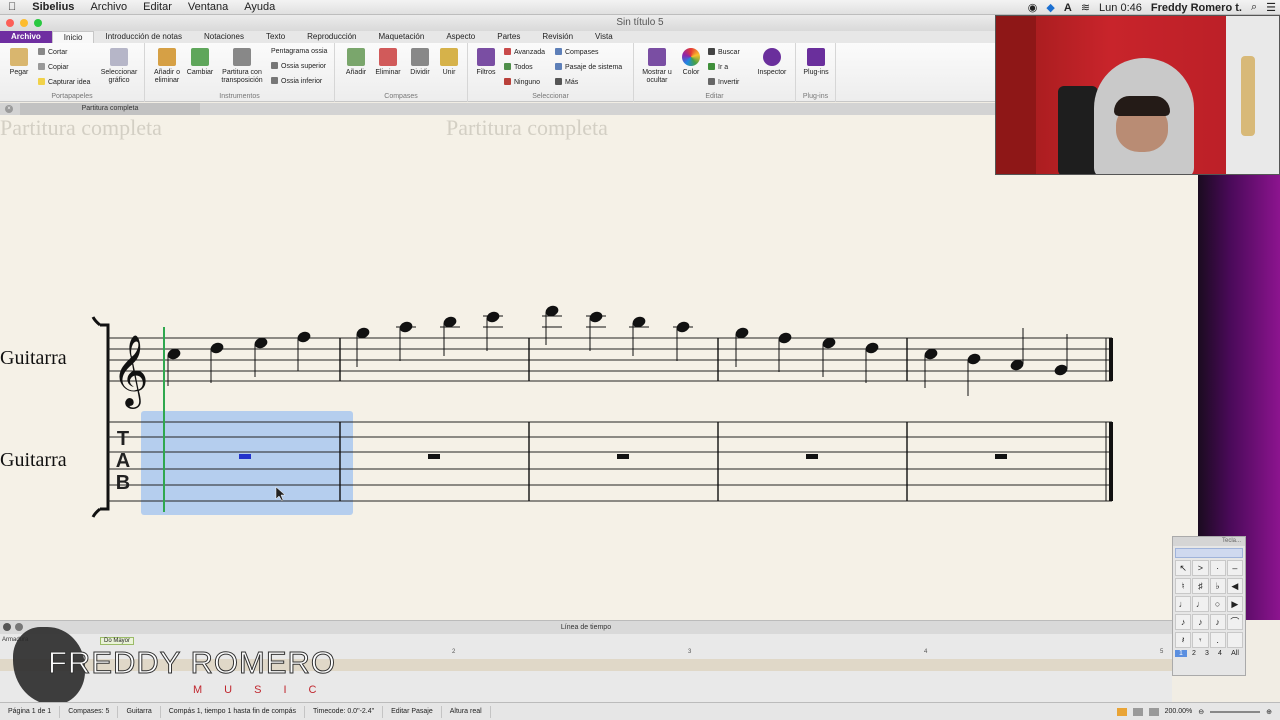  Describe the element at coordinates (24, 23) in the screenshot. I see `minimize-window-icon` at that location.